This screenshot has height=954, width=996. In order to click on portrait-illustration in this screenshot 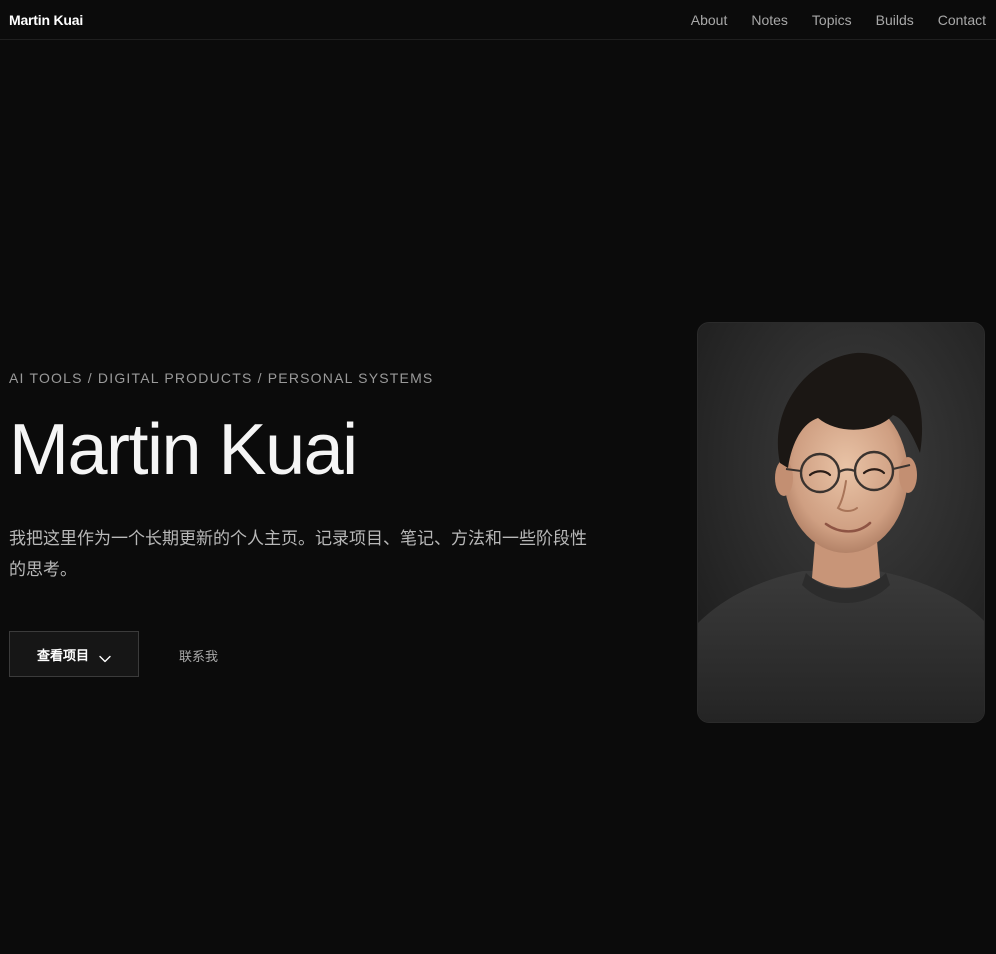, I will do `click(841, 522)`.